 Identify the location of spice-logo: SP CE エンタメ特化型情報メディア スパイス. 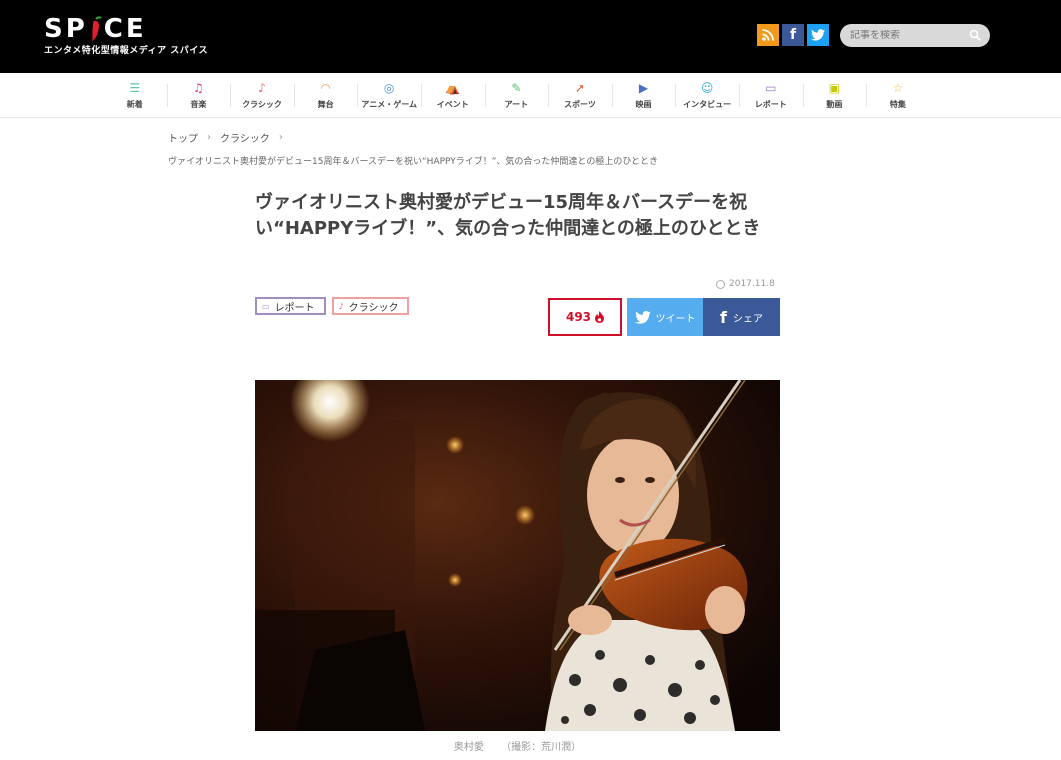
(126, 35).